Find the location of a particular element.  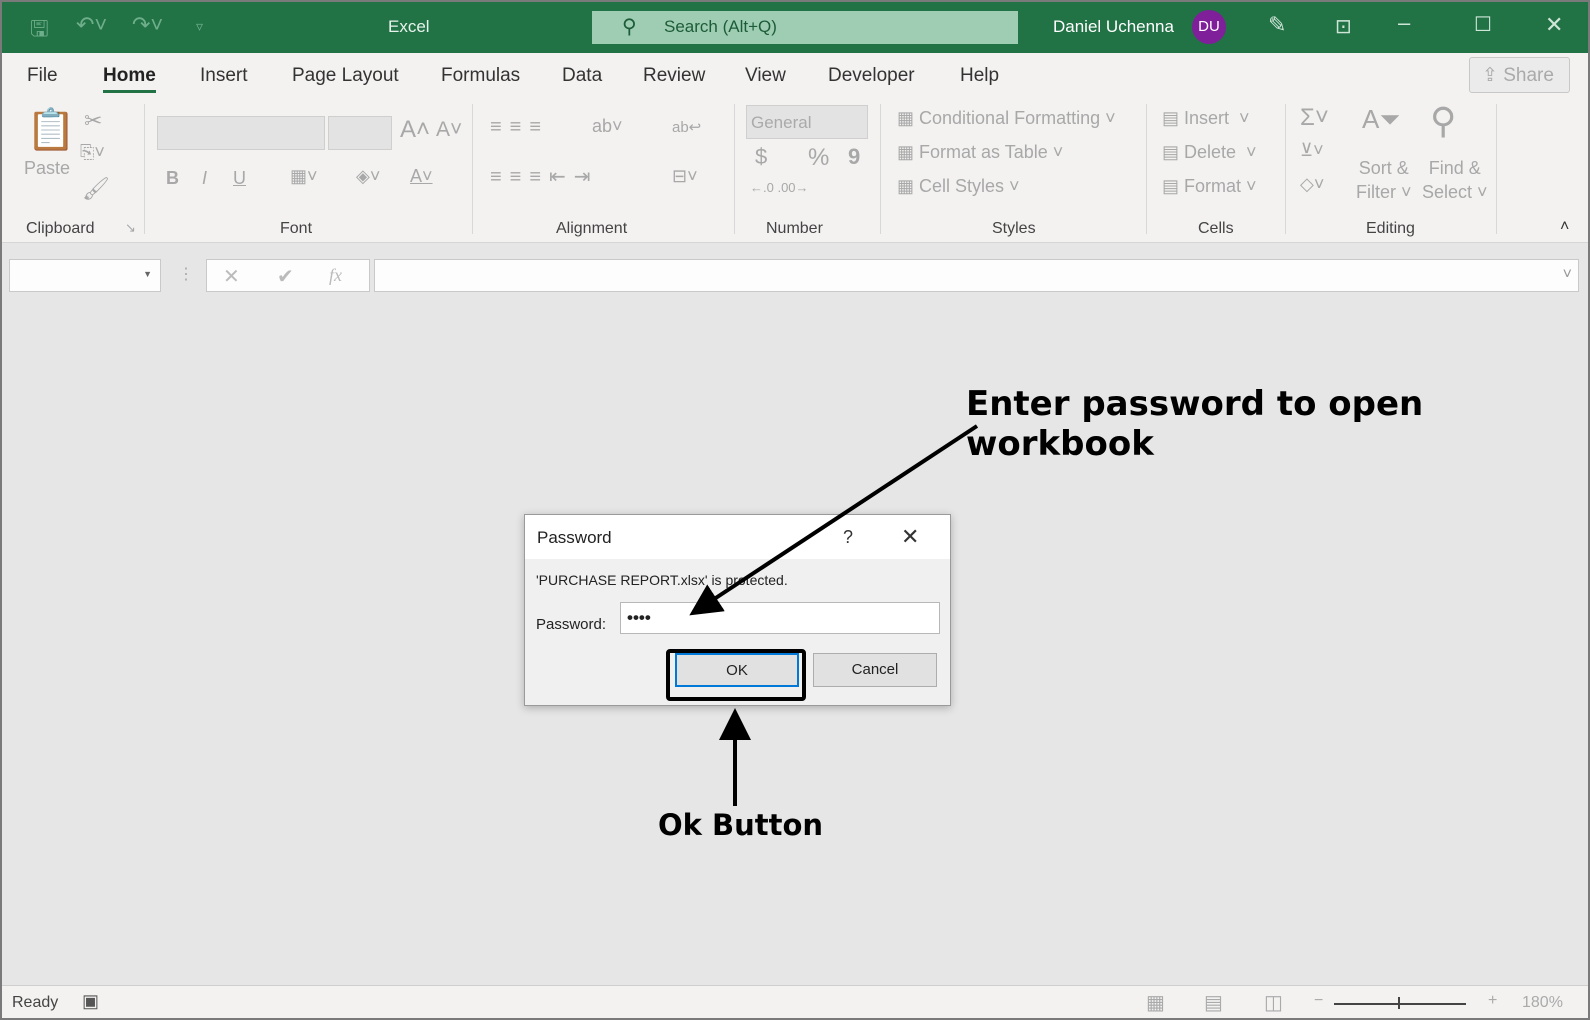

annotation-enter-password: Enter password to open workbook is located at coordinates (1195, 424).